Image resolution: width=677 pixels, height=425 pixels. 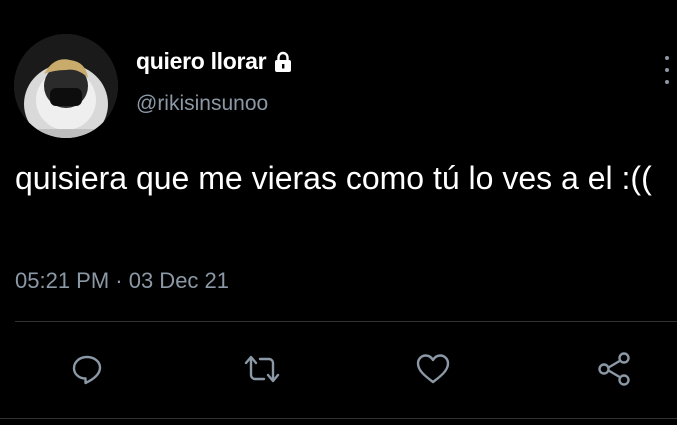 I want to click on avatar, so click(x=66, y=86).